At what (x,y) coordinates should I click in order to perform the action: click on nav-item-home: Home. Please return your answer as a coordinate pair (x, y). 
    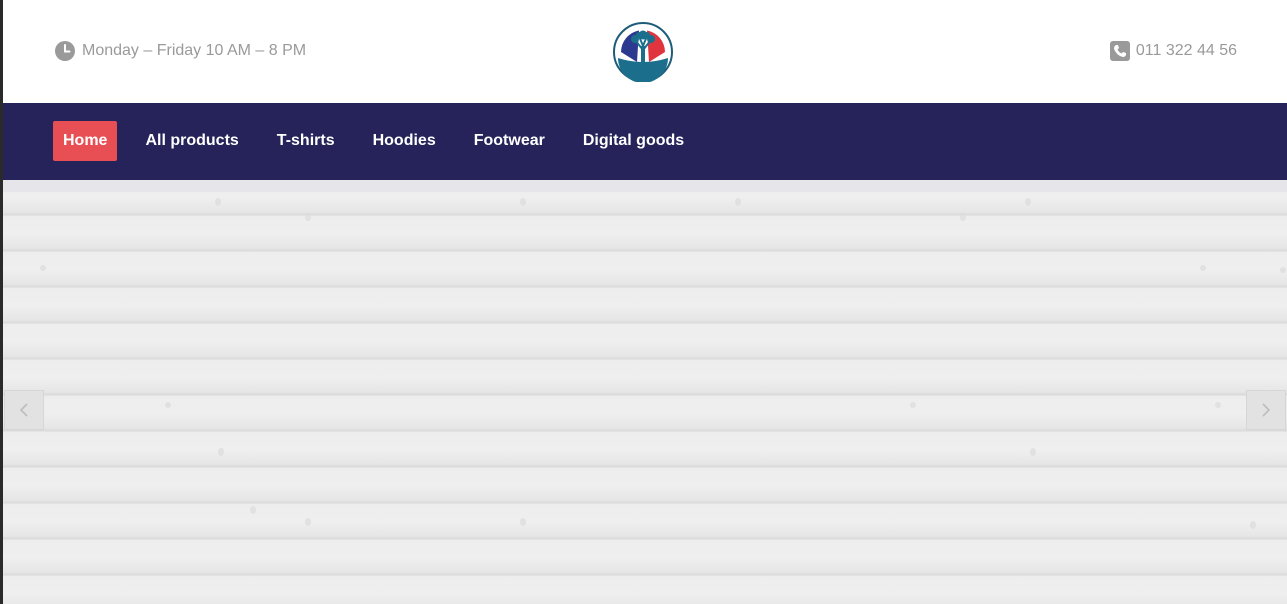
    Looking at the image, I should click on (85, 141).